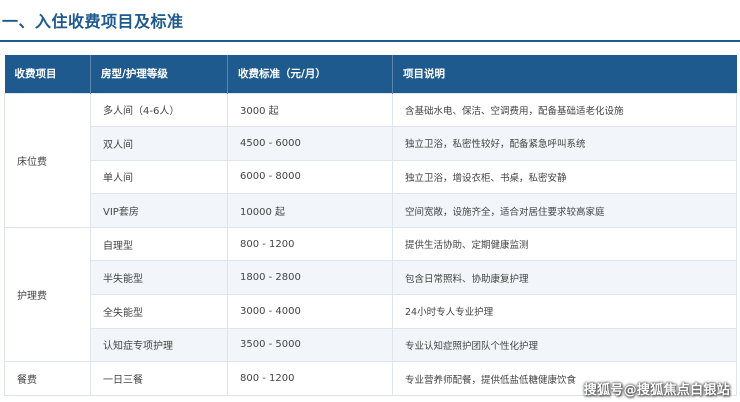 This screenshot has height=402, width=740. I want to click on type-cell: VIP套房, so click(159, 210).